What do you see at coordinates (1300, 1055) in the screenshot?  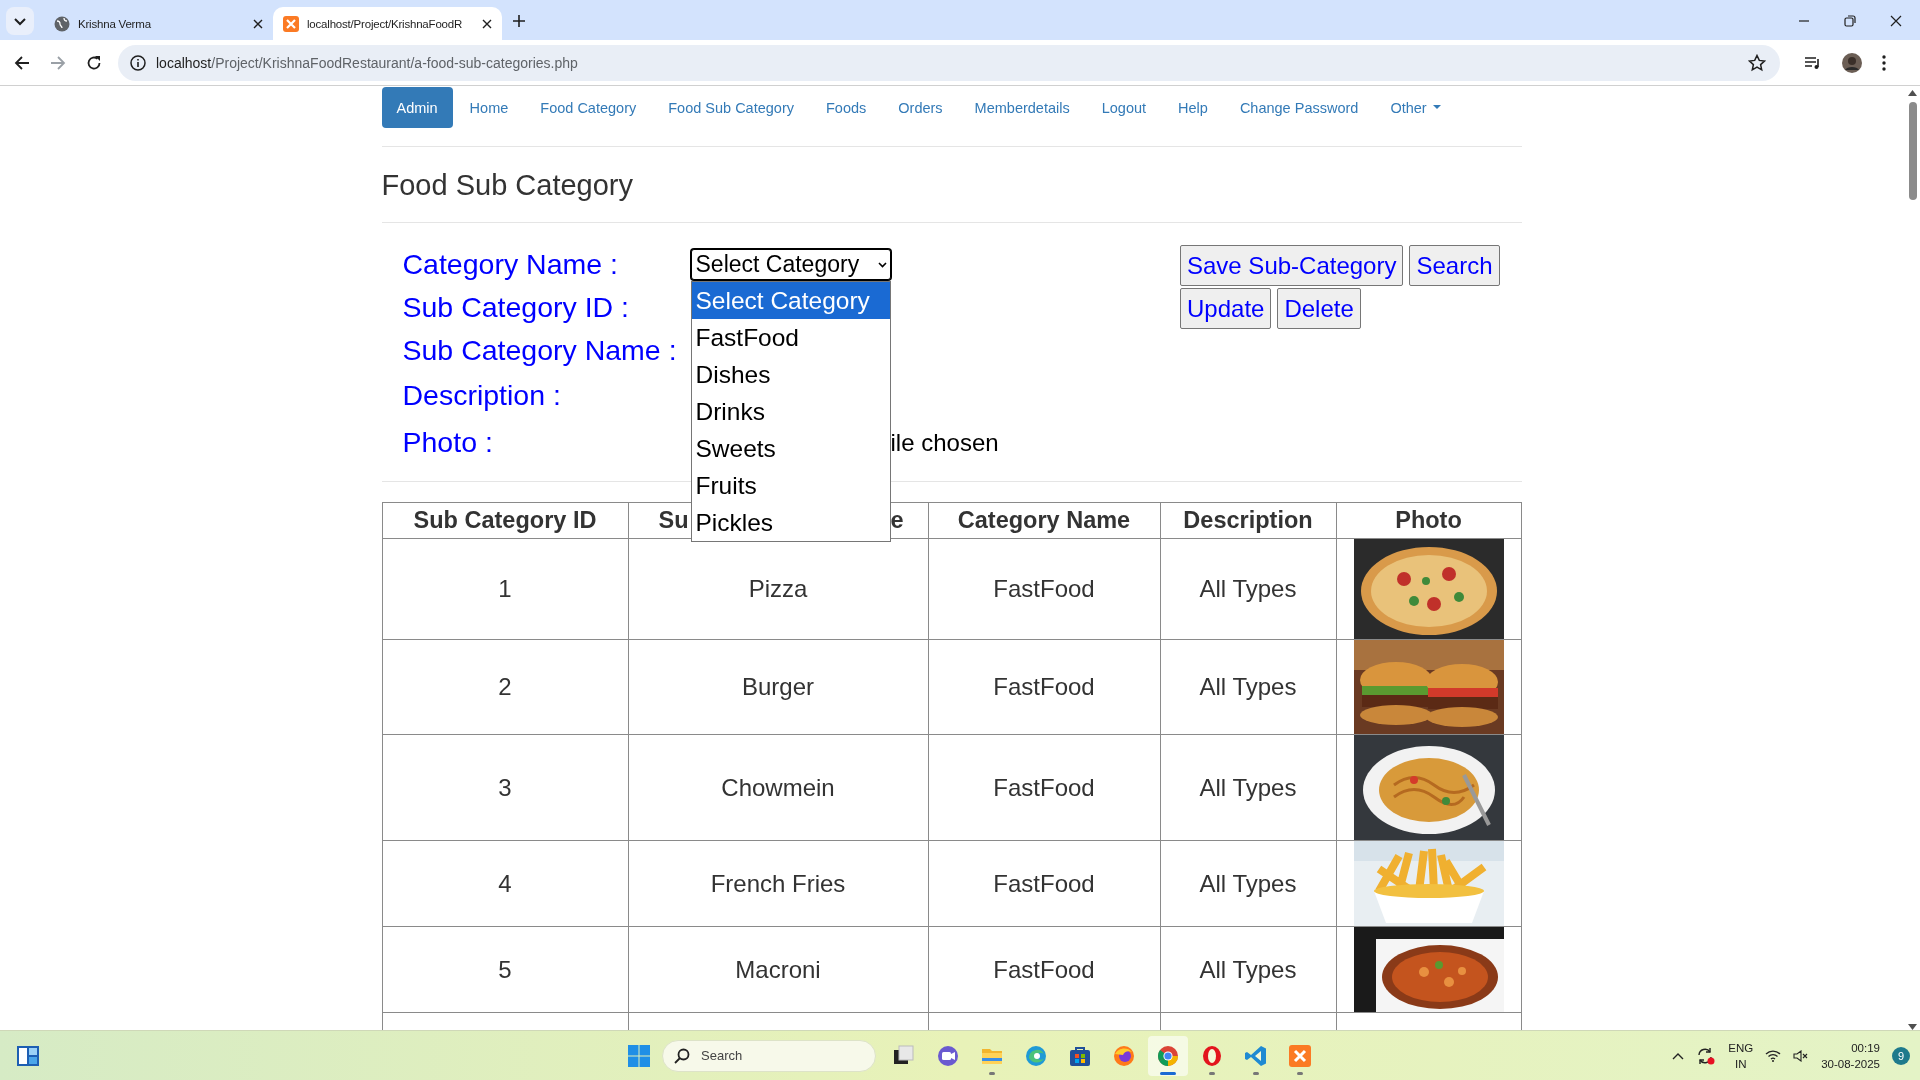 I see `server-app-icon` at bounding box center [1300, 1055].